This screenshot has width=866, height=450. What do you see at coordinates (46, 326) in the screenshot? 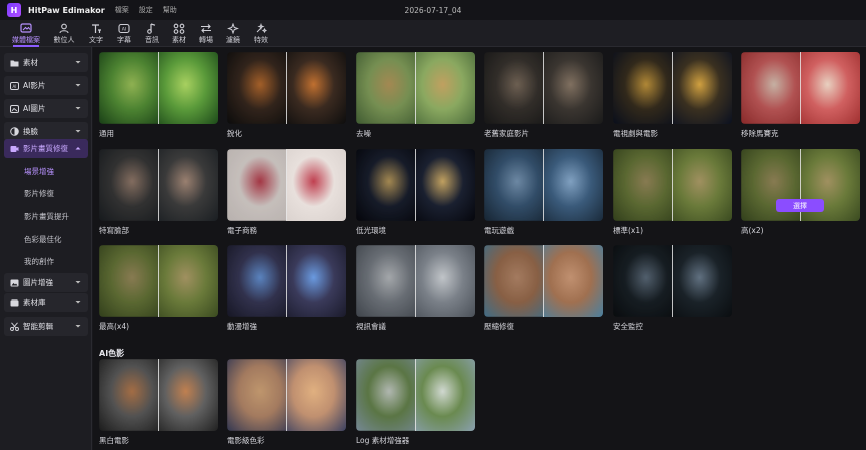
I see `sidebar-category-smart-cut: 智能剪輯` at bounding box center [46, 326].